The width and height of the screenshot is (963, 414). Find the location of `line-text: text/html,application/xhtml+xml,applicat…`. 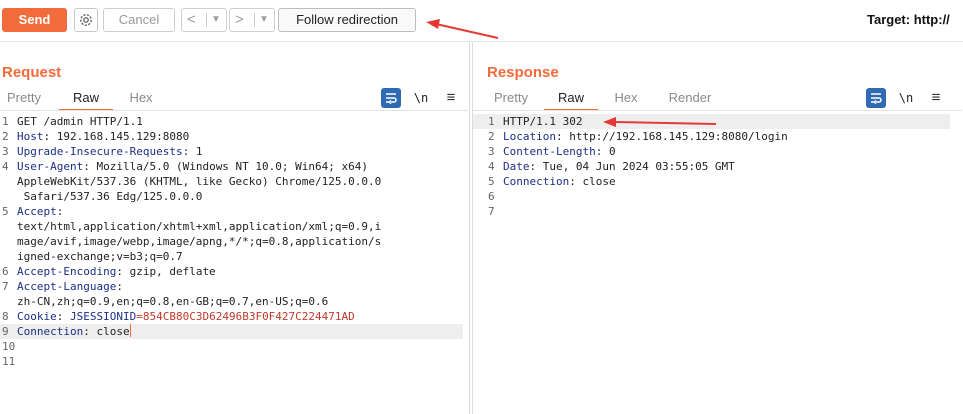

line-text: text/html,application/xhtml+xml,applicat… is located at coordinates (199, 226).